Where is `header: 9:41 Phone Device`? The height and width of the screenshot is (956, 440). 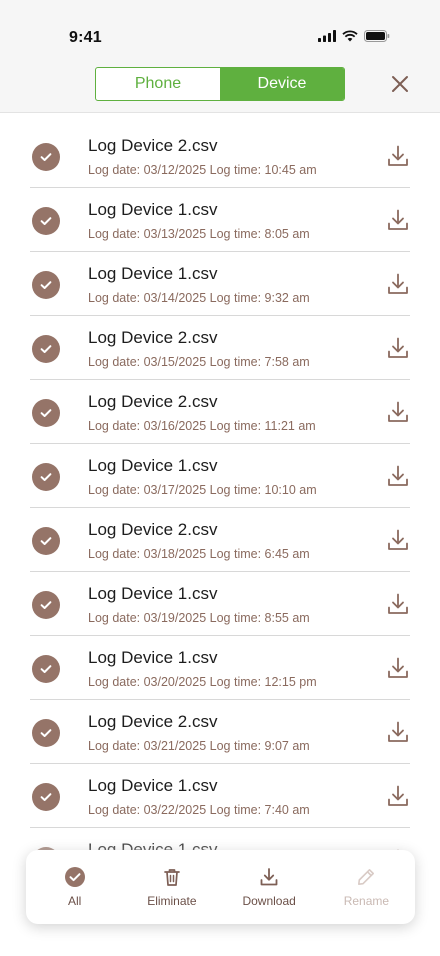
header: 9:41 Phone Device is located at coordinates (220, 56).